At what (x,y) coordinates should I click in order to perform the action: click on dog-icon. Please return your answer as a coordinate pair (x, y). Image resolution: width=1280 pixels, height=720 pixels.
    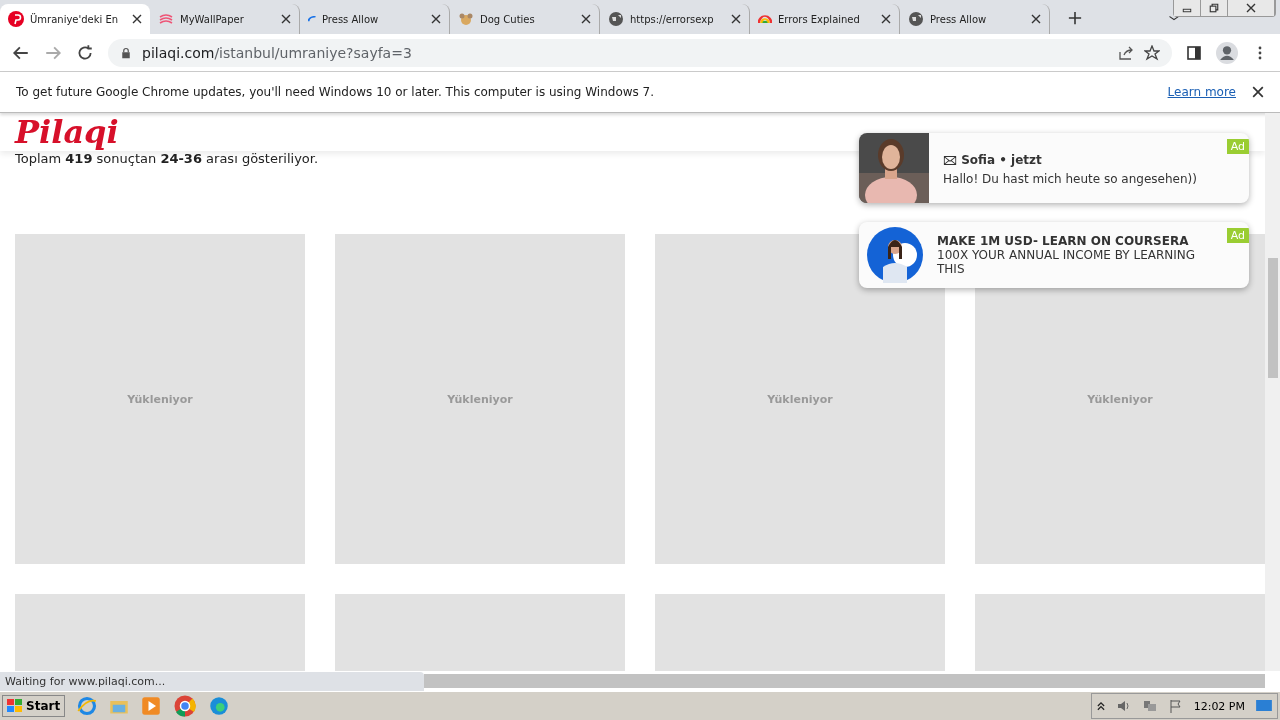
    Looking at the image, I should click on (466, 19).